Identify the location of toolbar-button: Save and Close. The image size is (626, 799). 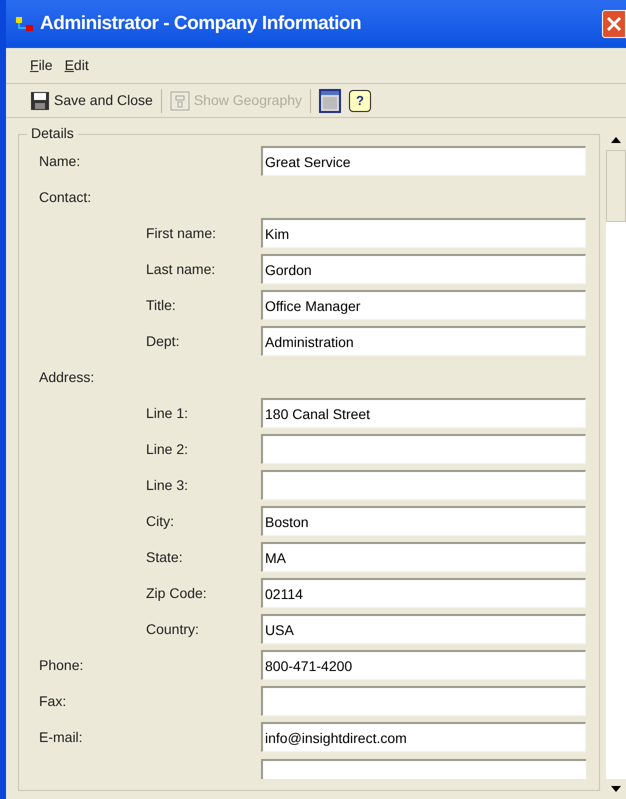
(91, 100).